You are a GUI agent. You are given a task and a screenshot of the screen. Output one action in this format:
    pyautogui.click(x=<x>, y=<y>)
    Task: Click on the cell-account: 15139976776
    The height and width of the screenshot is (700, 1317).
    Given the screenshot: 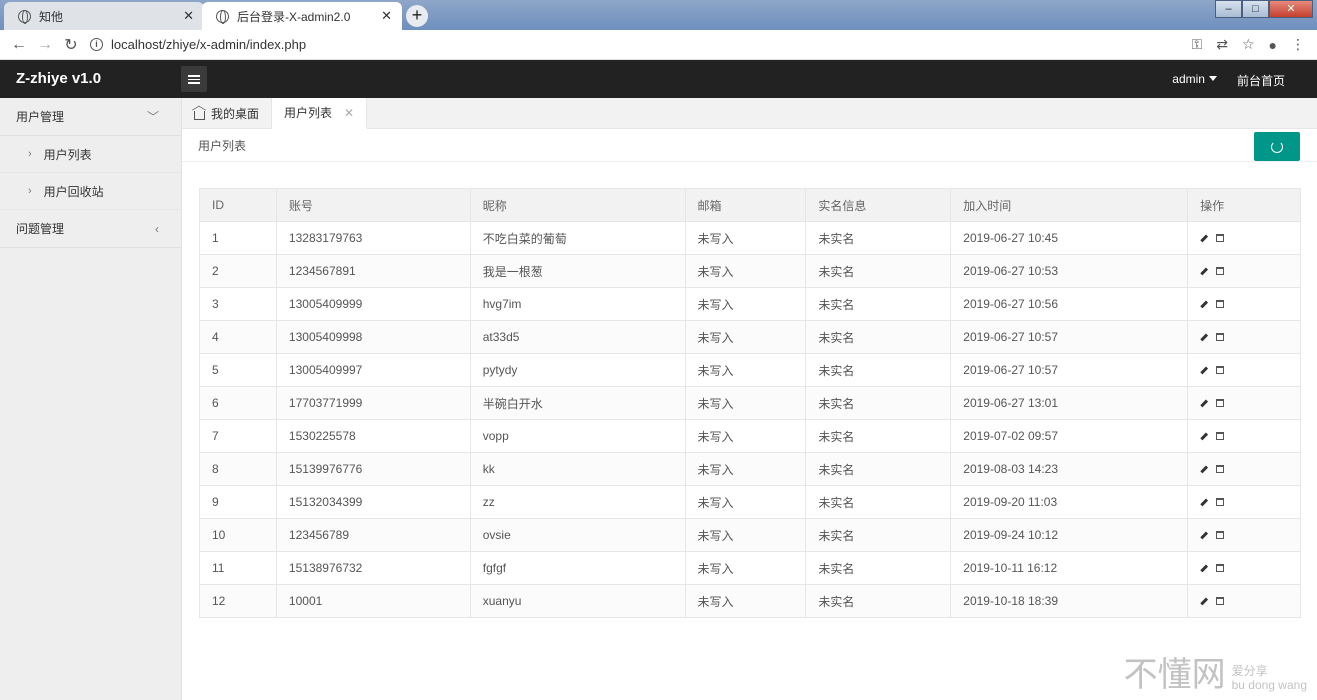 What is the action you would take?
    pyautogui.click(x=373, y=469)
    